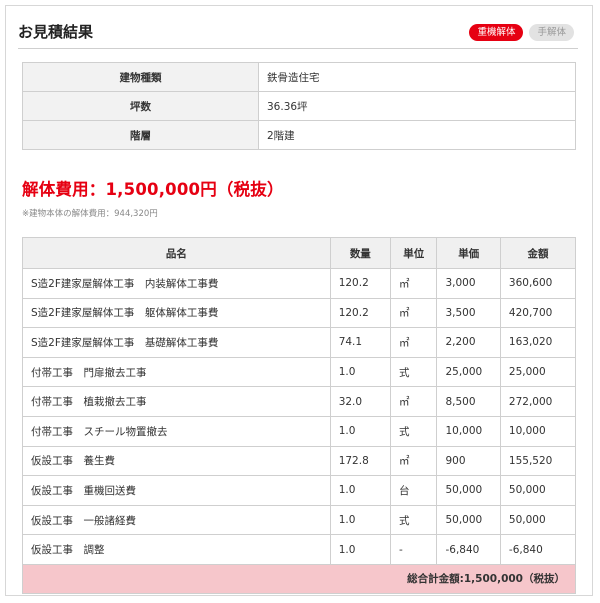  I want to click on table-row: 仮設工事 一般諸経費 1.0 式 50,000 50,000, so click(299, 520).